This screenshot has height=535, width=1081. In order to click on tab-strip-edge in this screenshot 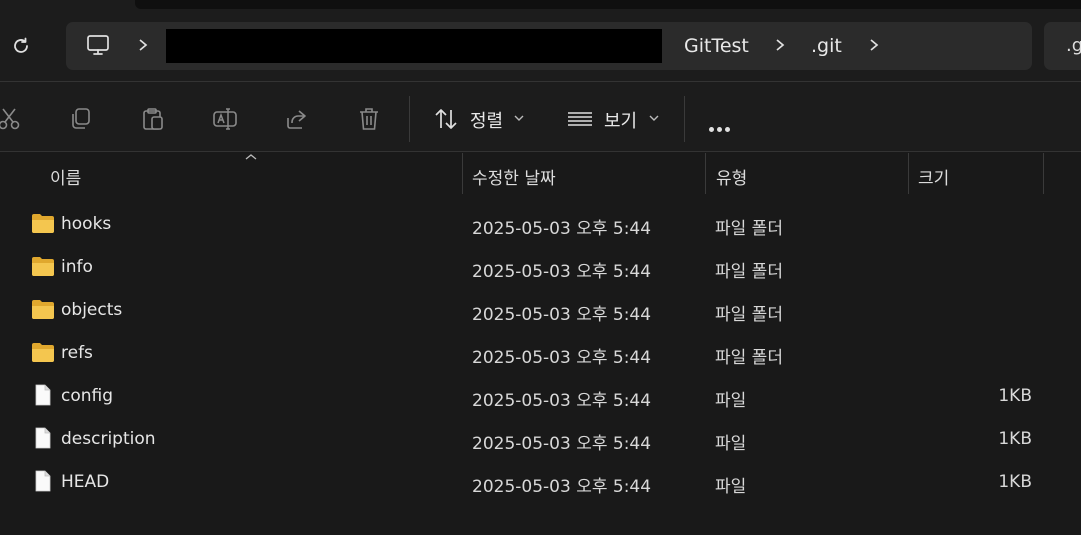, I will do `click(608, 4)`.